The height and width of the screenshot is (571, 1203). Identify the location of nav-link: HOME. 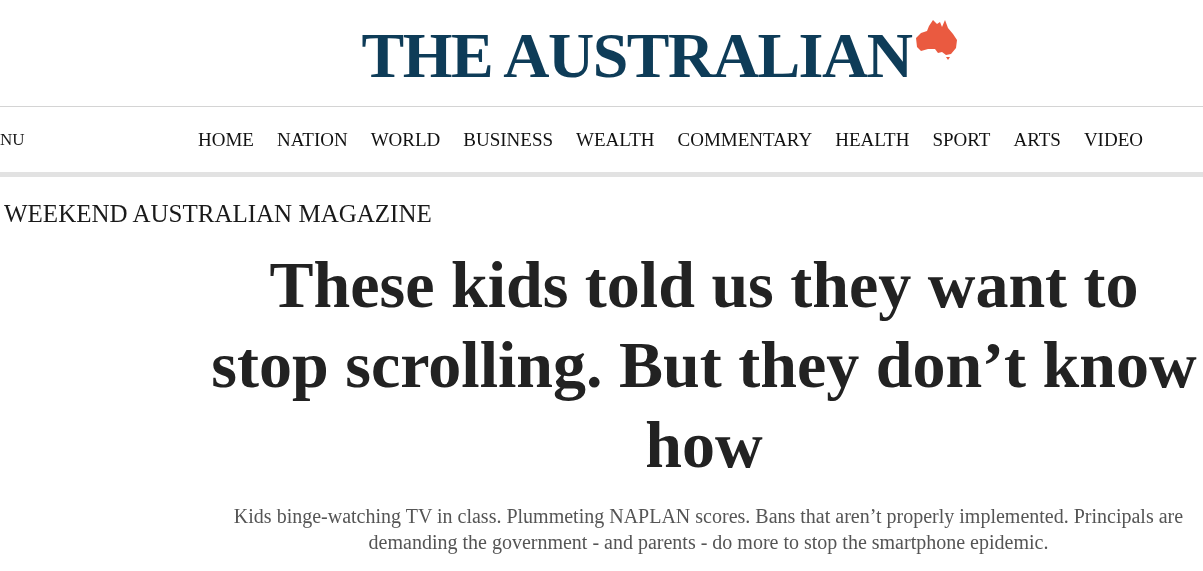
(226, 139).